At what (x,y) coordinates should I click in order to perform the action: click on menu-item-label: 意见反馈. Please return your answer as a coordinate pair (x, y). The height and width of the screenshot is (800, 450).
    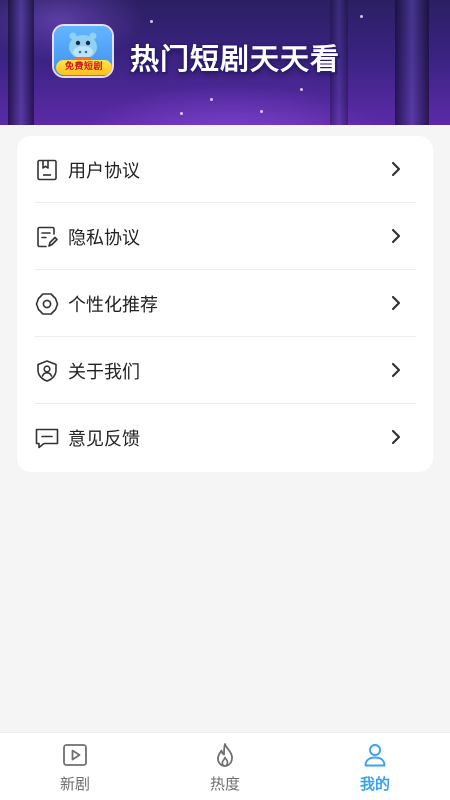
    Looking at the image, I should click on (104, 439).